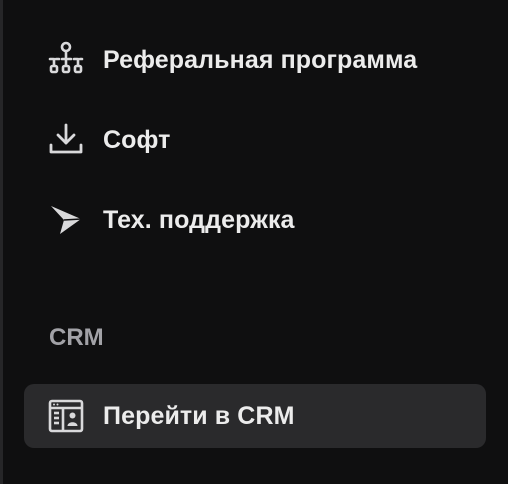  I want to click on sidebar-item-label: Реферальная программа, so click(260, 59).